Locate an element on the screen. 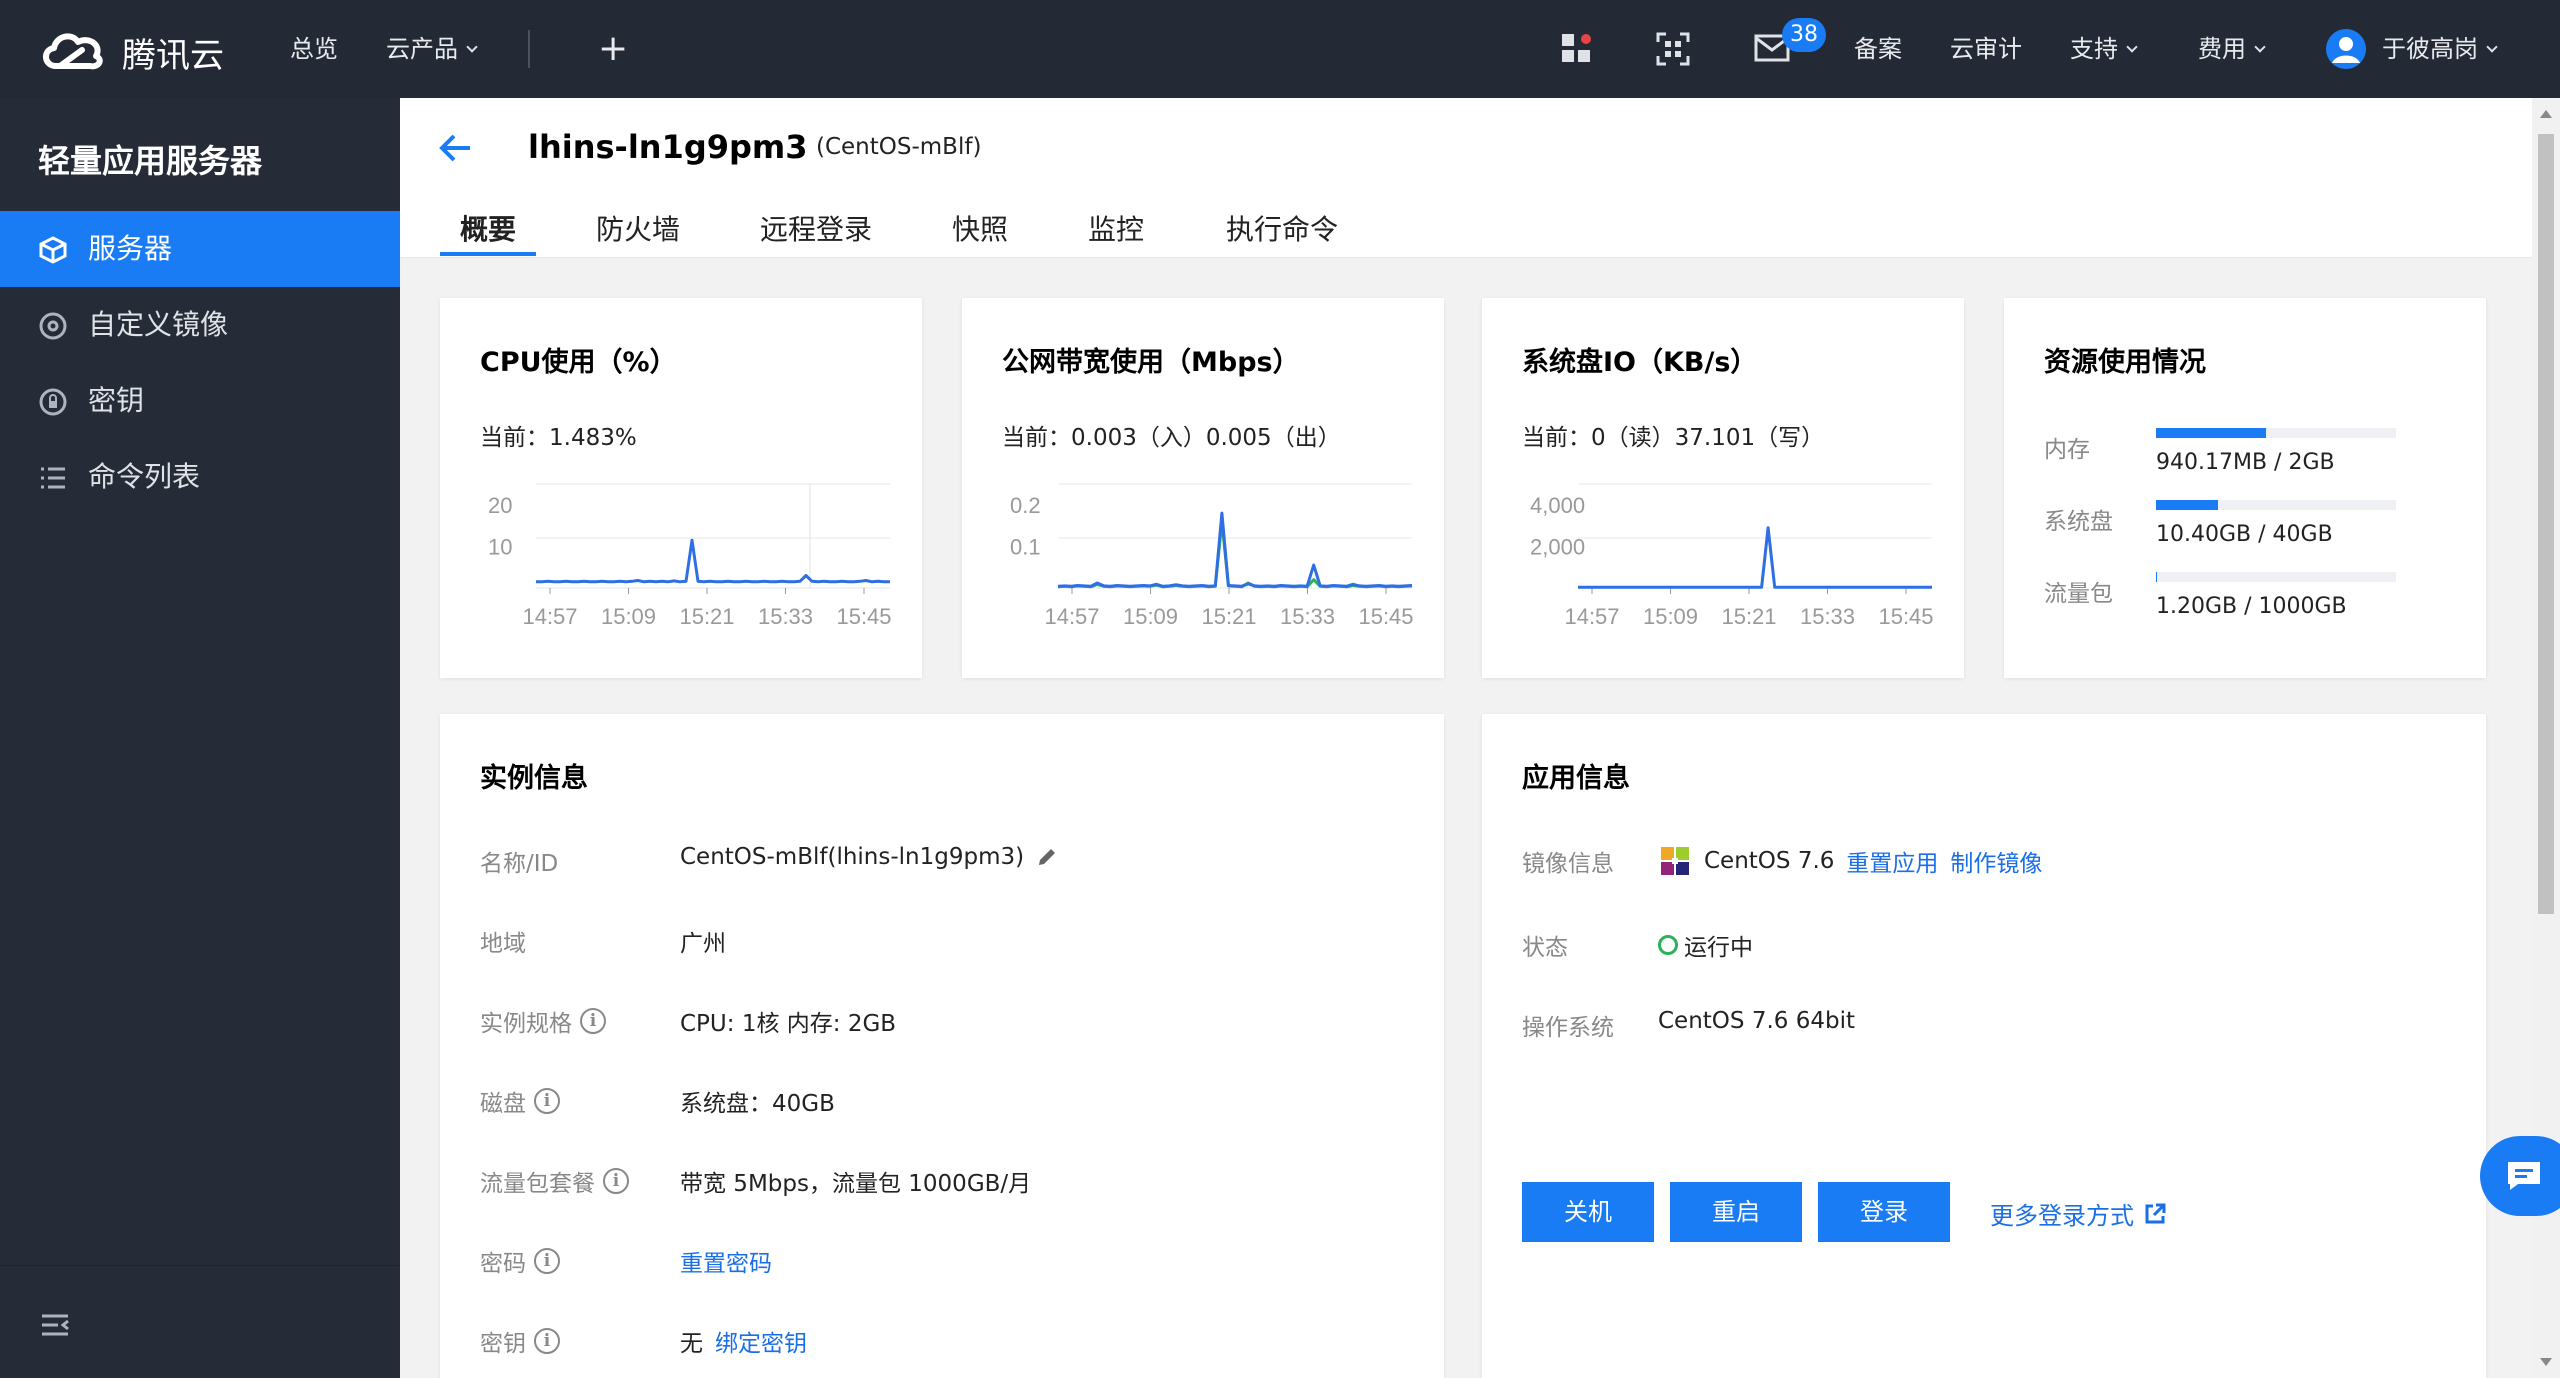 This screenshot has width=2560, height=1378. scrollbar-thumb is located at coordinates (2546, 524).